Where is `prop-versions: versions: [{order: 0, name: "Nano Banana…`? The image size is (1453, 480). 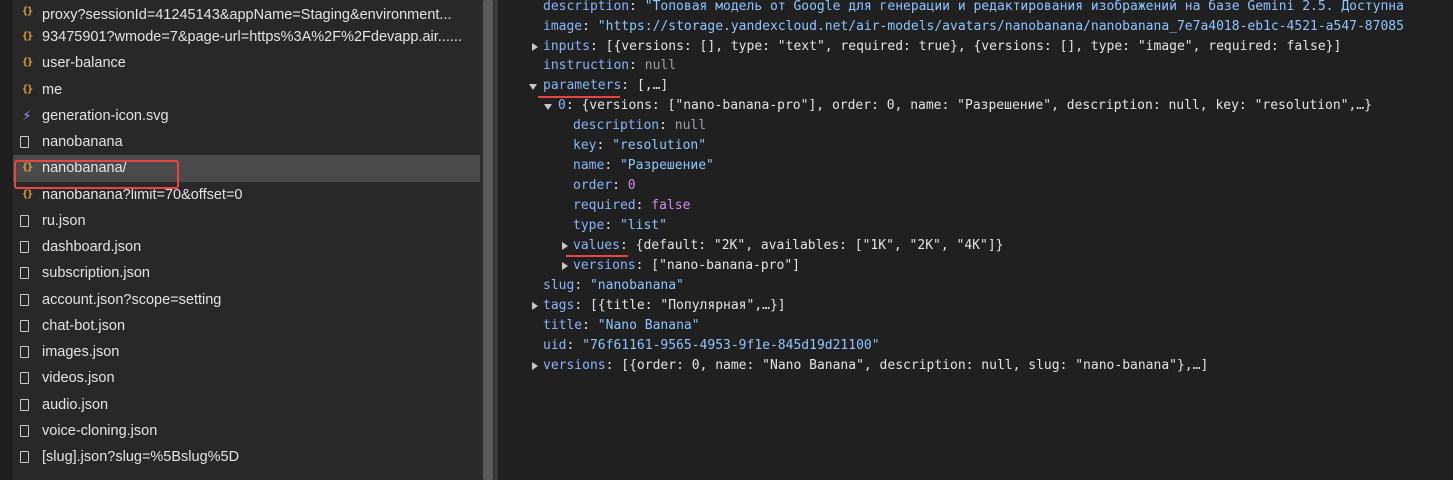 prop-versions: versions: [{order: 0, name: "Nano Banana… is located at coordinates (875, 366).